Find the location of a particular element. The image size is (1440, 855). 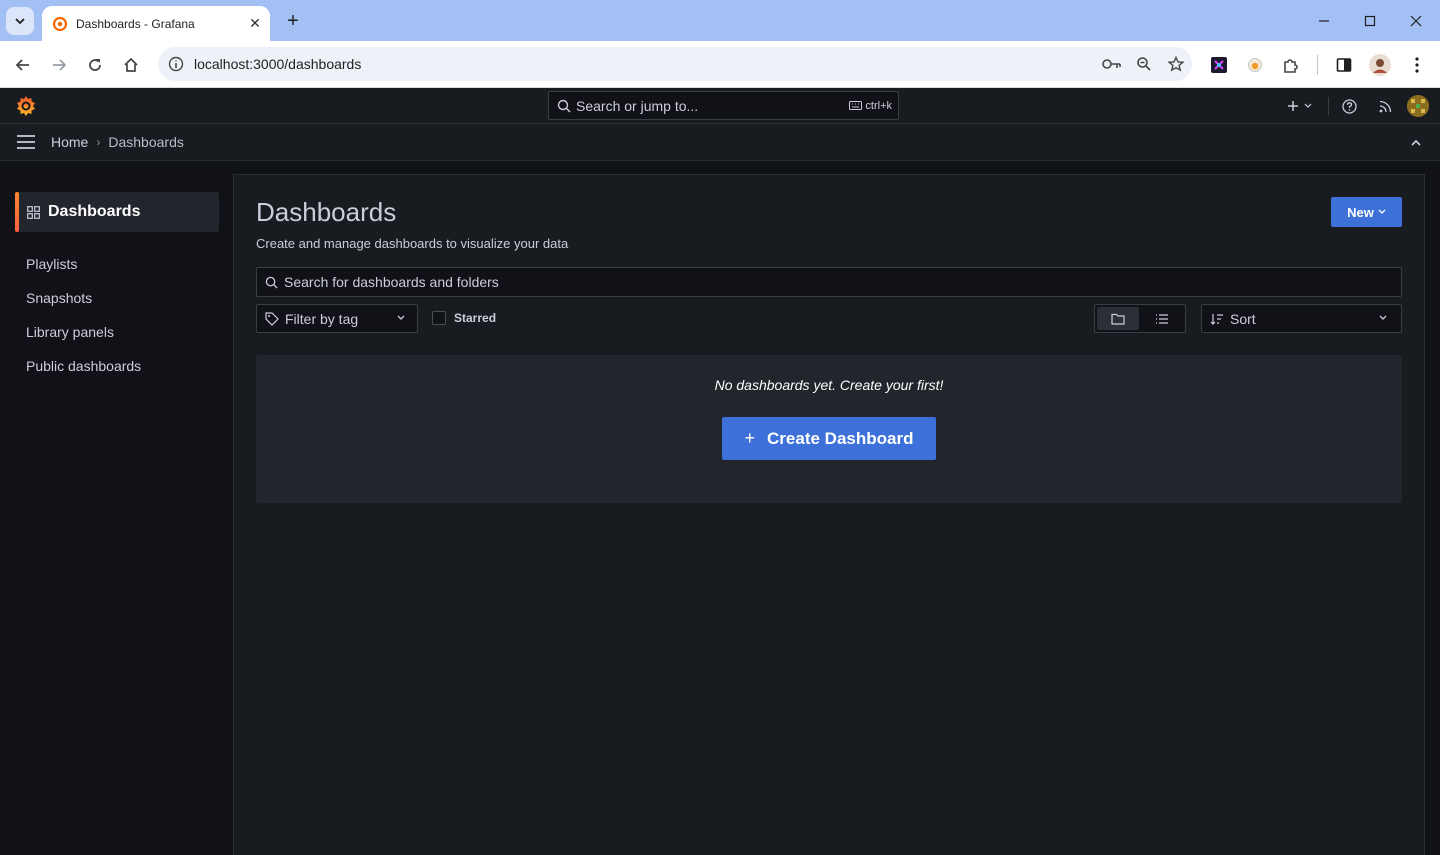

sidebar-item-public-dashboards: Public dashboards is located at coordinates (83, 366).